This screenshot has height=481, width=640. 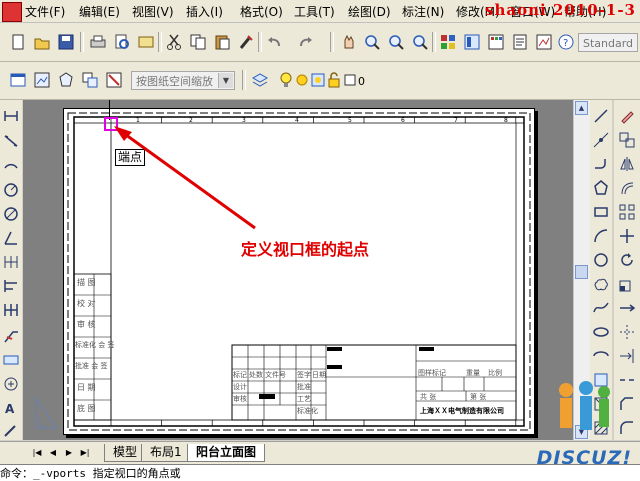 What do you see at coordinates (420, 42) in the screenshot?
I see `zoom-previous-icon` at bounding box center [420, 42].